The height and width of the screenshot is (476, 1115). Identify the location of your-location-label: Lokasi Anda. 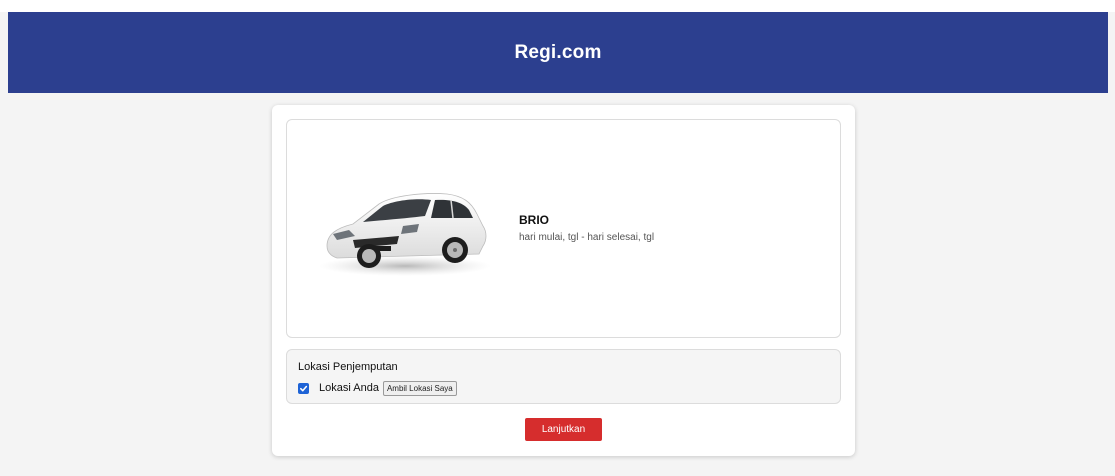
(349, 388).